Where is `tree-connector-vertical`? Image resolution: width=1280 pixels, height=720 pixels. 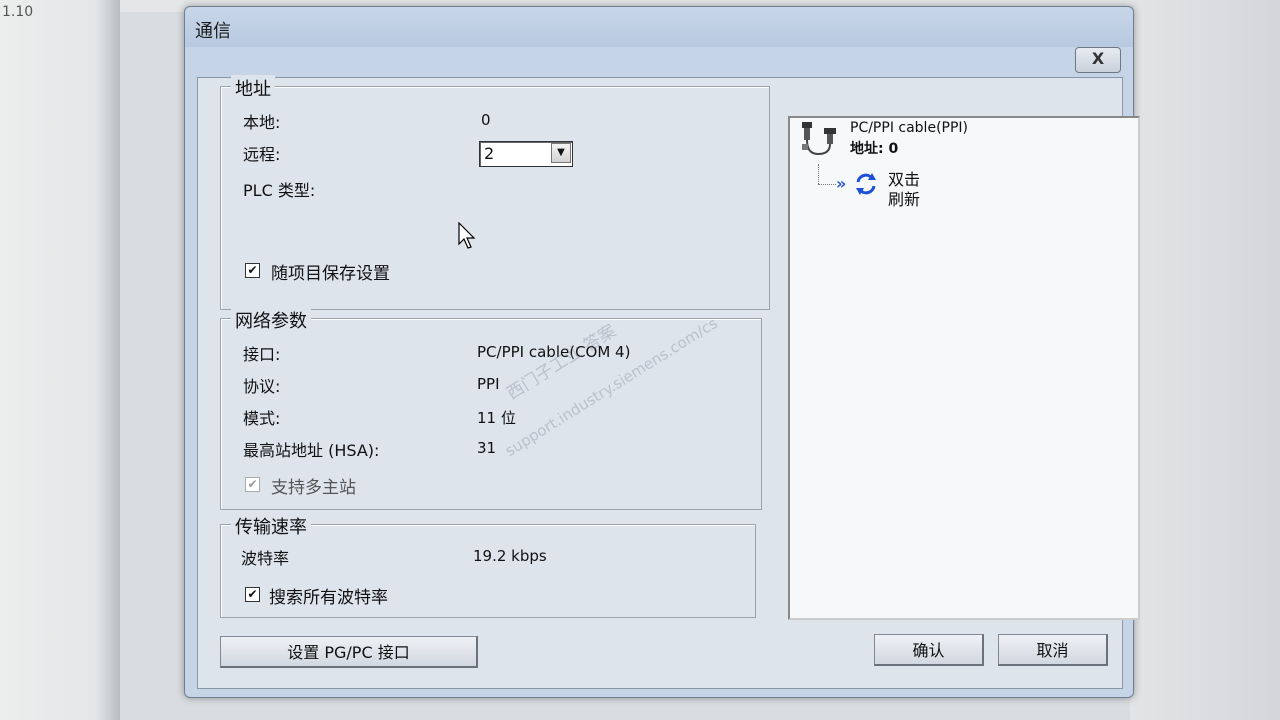 tree-connector-vertical is located at coordinates (818, 174).